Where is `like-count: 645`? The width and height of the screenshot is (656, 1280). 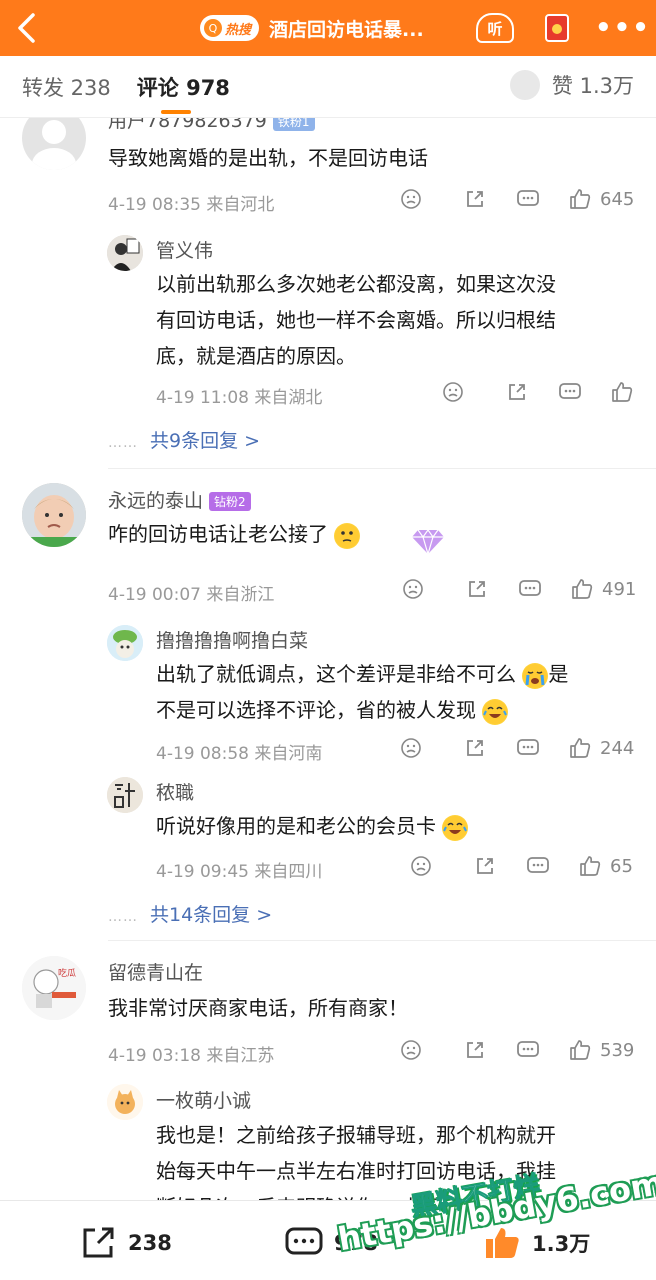
like-count: 645 is located at coordinates (617, 199).